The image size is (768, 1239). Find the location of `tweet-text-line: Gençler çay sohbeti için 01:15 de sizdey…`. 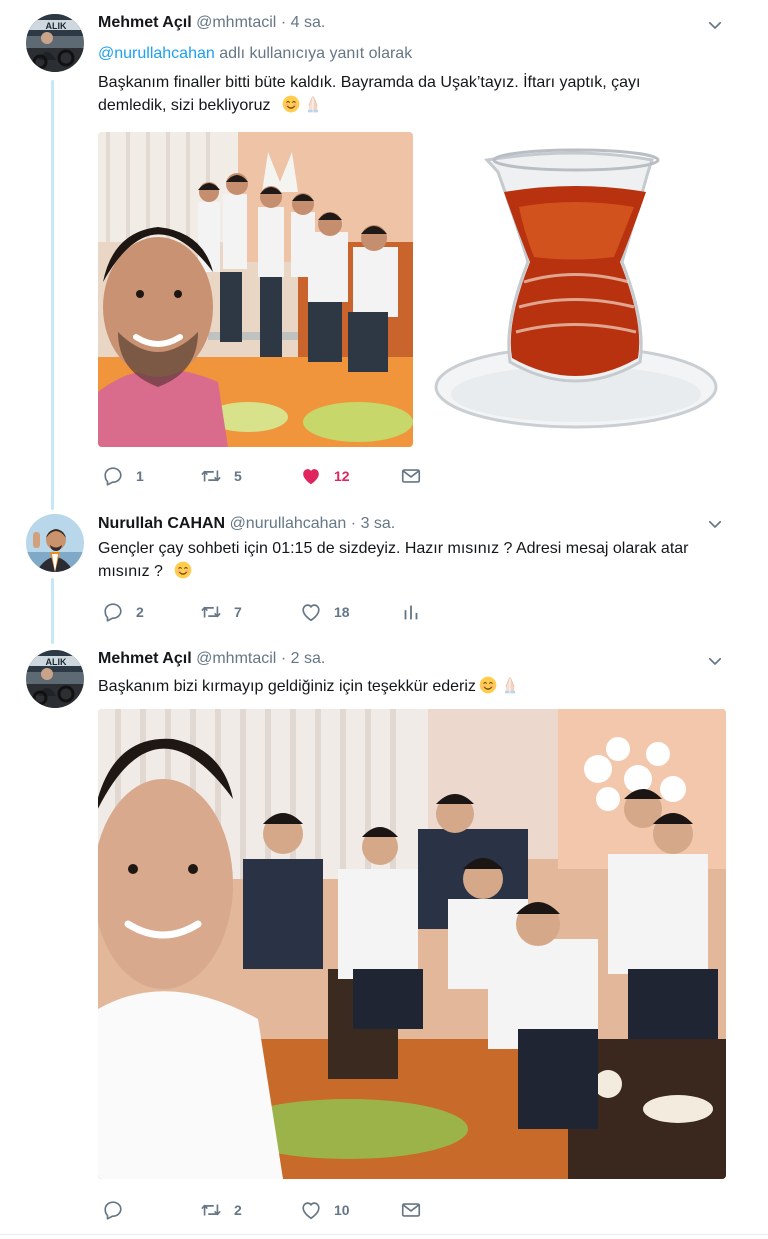

tweet-text-line: Gençler çay sohbeti için 01:15 de sizdey… is located at coordinates (393, 548).